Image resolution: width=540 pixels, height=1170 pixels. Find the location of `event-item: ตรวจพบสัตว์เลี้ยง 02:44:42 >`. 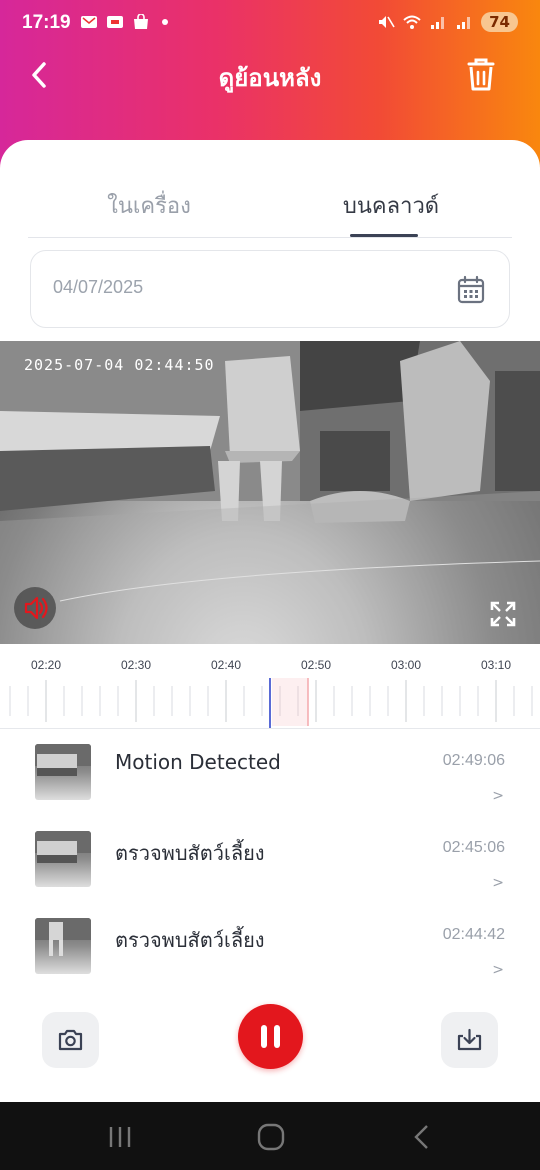

event-item: ตรวจพบสัตว์เลี้ยง 02:44:42 > is located at coordinates (270, 949).